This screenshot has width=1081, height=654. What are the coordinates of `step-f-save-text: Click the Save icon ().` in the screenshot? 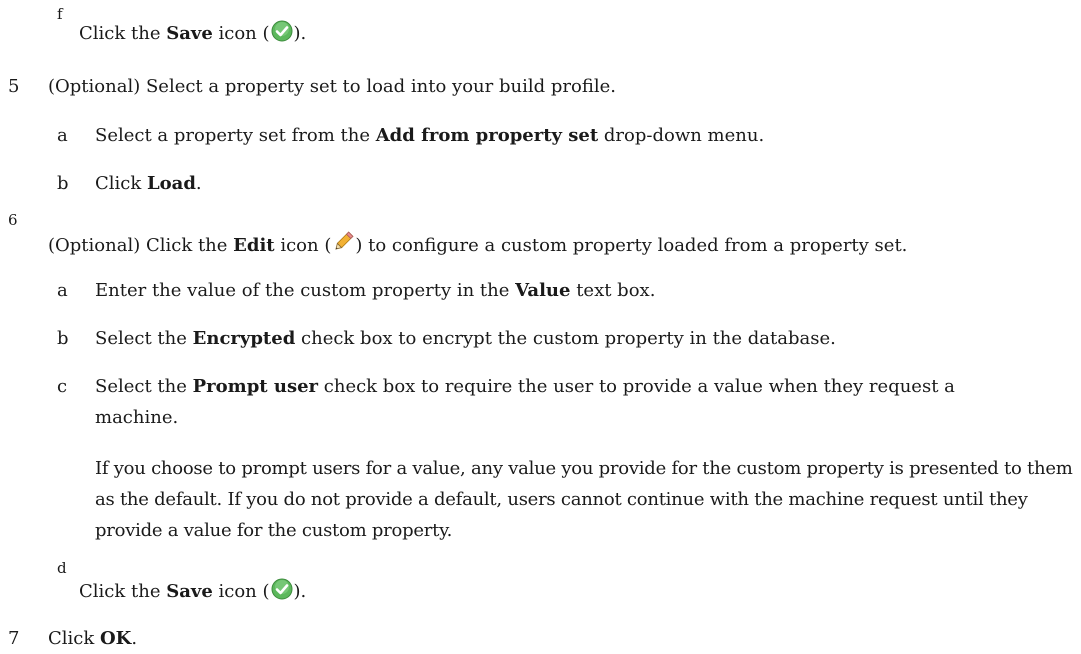 It's located at (192, 33).